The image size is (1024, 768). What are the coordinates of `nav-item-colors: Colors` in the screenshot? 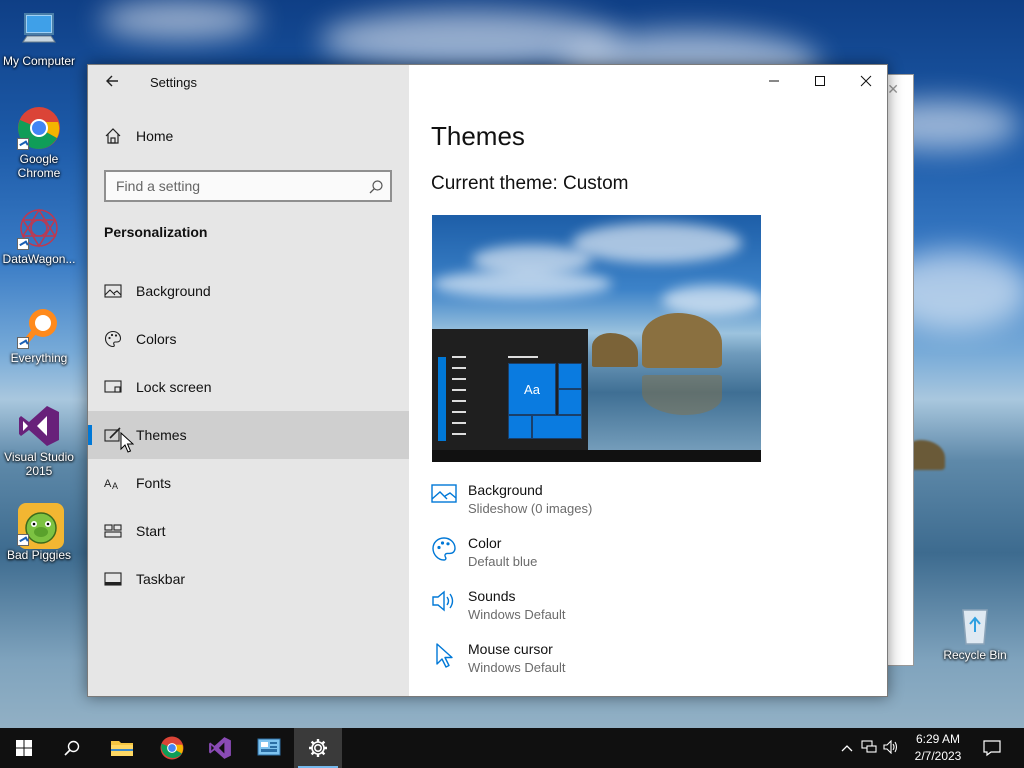 It's located at (248, 339).